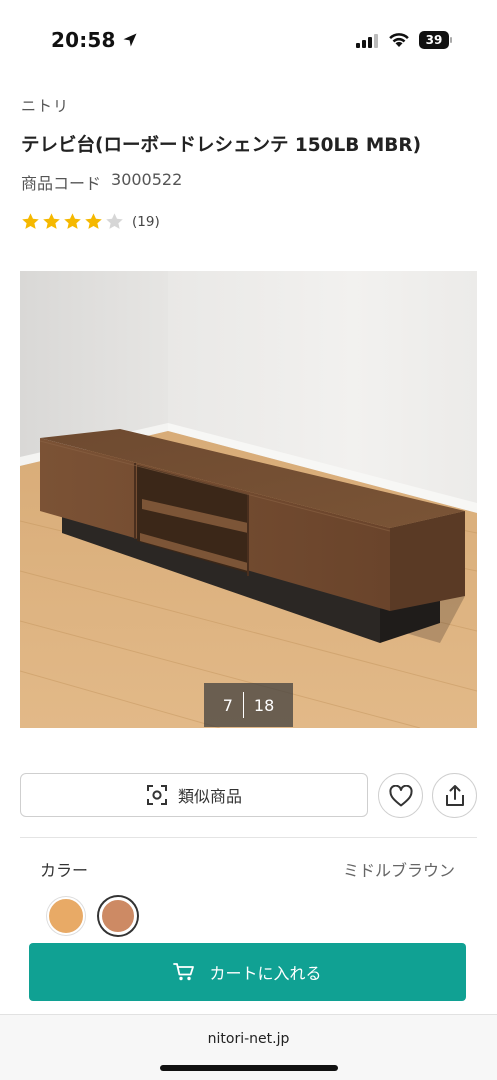 The height and width of the screenshot is (1080, 497). I want to click on brand-name: ニトリ, so click(45, 105).